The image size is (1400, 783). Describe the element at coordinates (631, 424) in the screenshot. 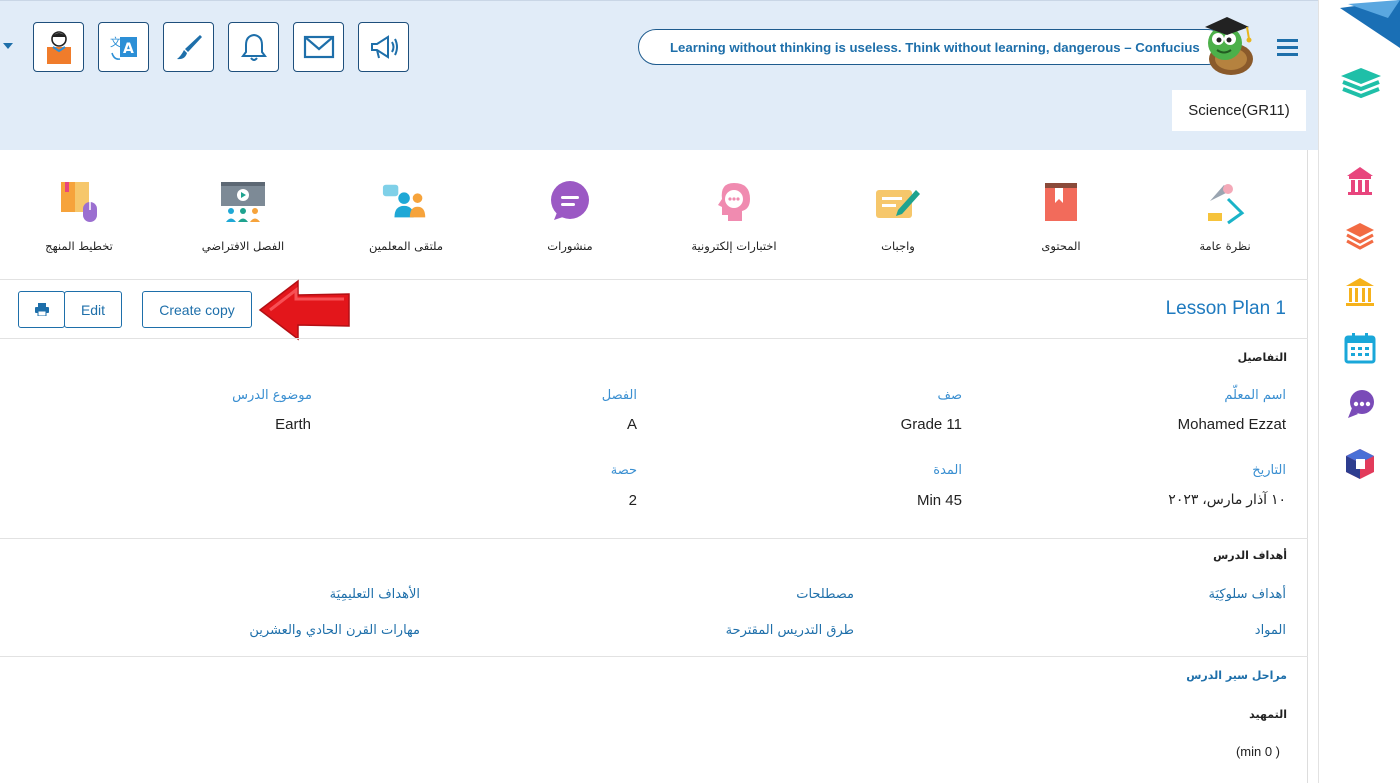

I see `section-value: A` at that location.